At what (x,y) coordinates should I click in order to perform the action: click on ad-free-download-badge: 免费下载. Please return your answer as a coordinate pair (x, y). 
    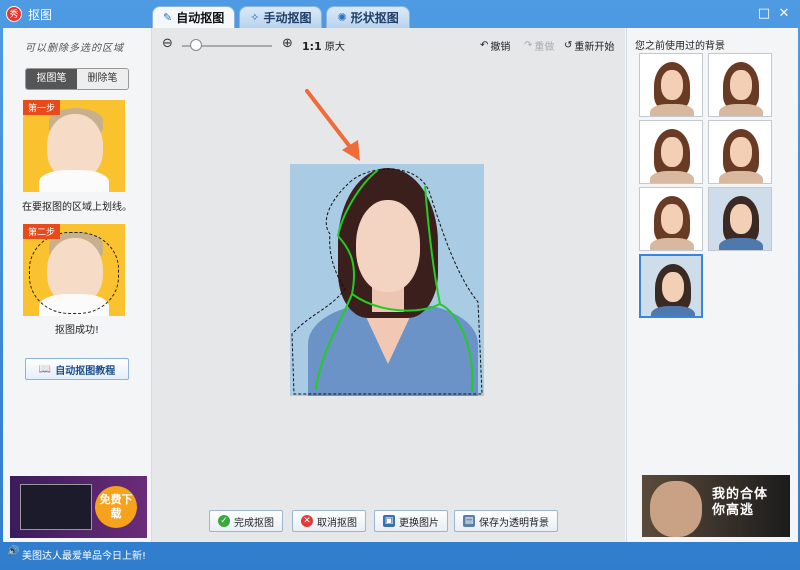
    Looking at the image, I should click on (116, 507).